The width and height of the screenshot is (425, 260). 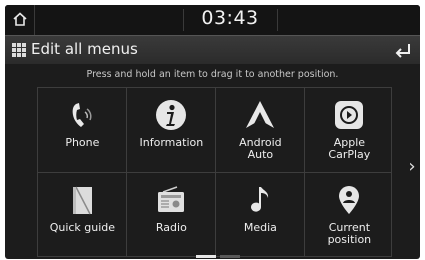 What do you see at coordinates (412, 167) in the screenshot?
I see `next-page-arrow: ›` at bounding box center [412, 167].